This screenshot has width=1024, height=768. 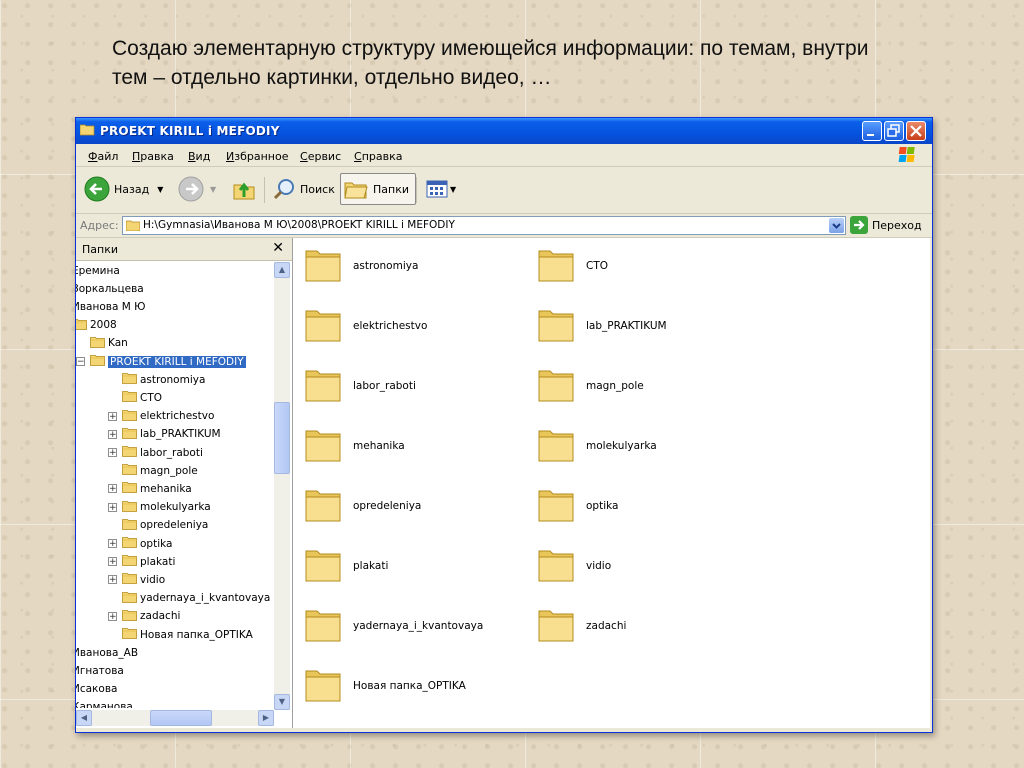 I want to click on folder-item: astronomiya, so click(x=413, y=266).